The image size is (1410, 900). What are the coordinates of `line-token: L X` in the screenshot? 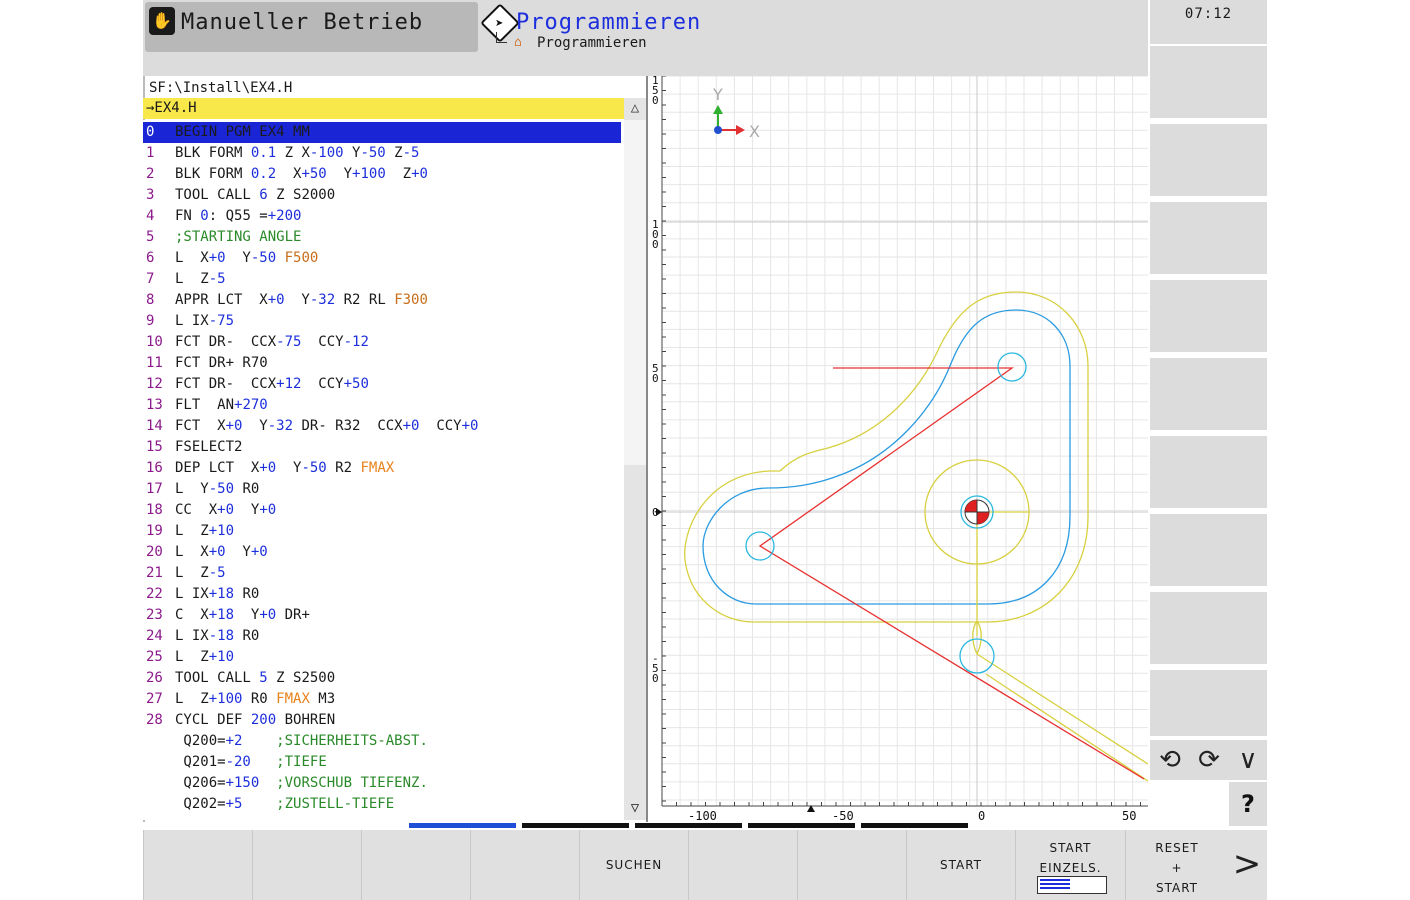 It's located at (192, 552).